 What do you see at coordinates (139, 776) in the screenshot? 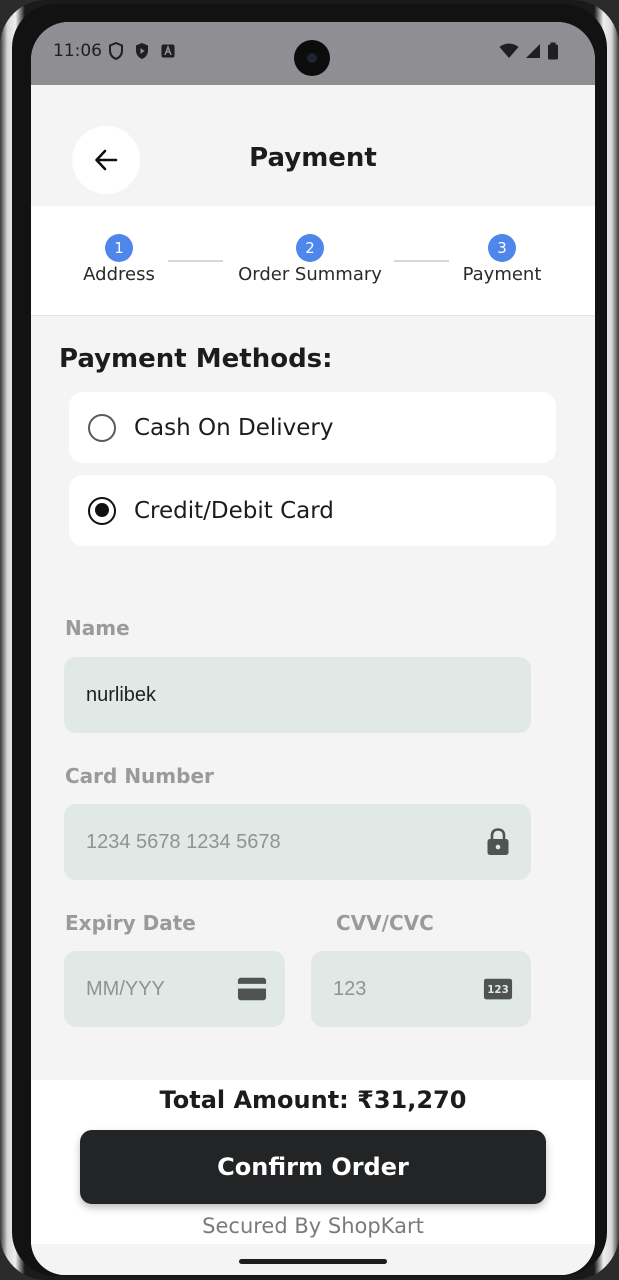
I see `card-number-label: Card Number` at bounding box center [139, 776].